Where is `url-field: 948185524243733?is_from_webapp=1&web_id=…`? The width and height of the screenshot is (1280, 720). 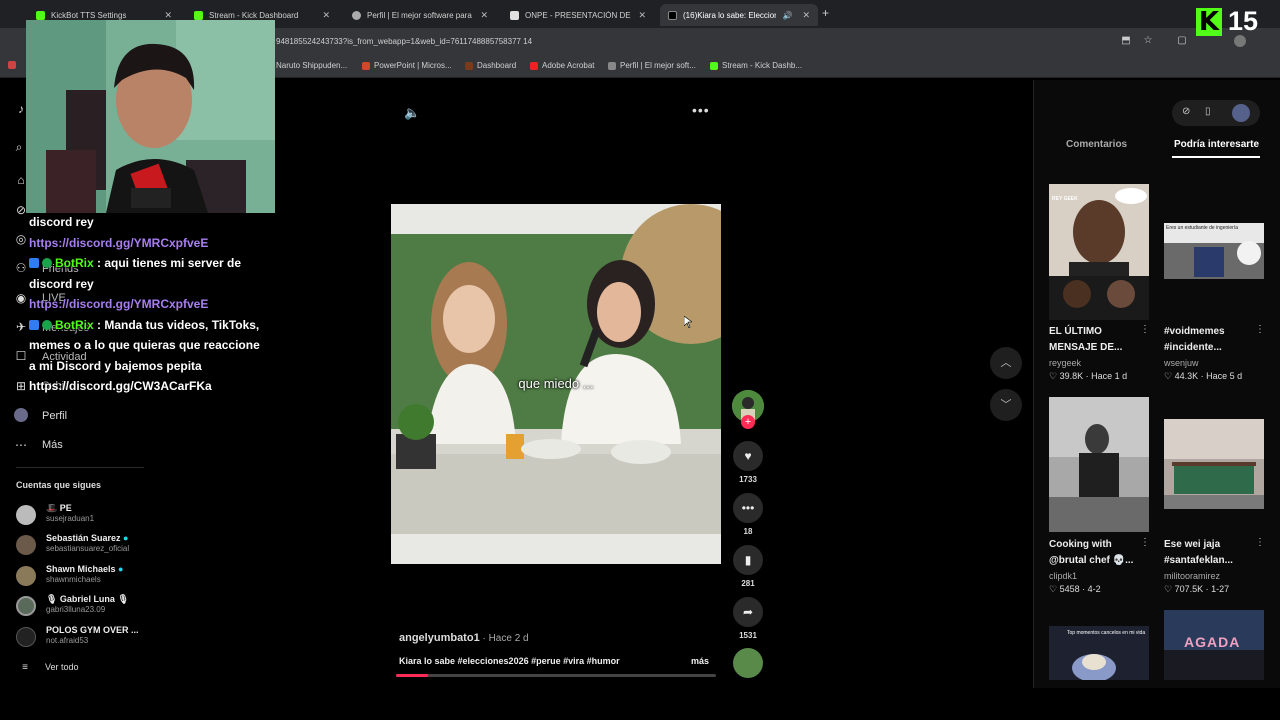
url-field: 948185524243733?is_from_webapp=1&web_id=… is located at coordinates (404, 41).